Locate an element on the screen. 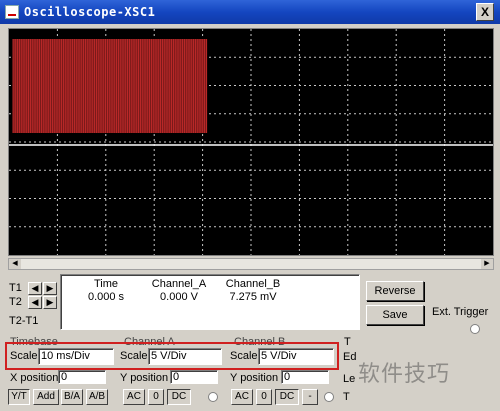  channel-b-radio is located at coordinates (329, 397).